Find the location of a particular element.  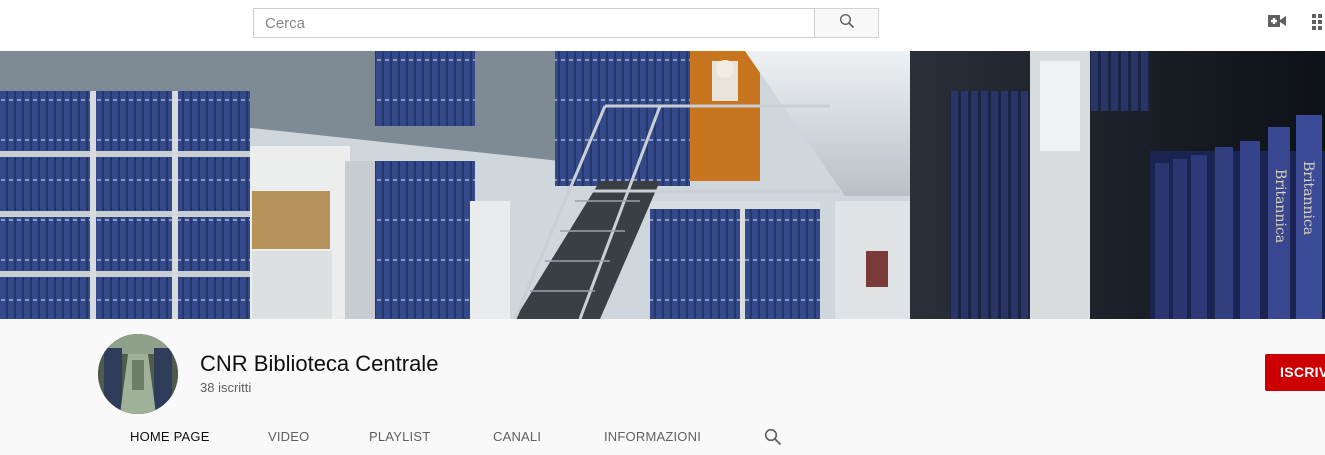

search-input is located at coordinates (534, 23).